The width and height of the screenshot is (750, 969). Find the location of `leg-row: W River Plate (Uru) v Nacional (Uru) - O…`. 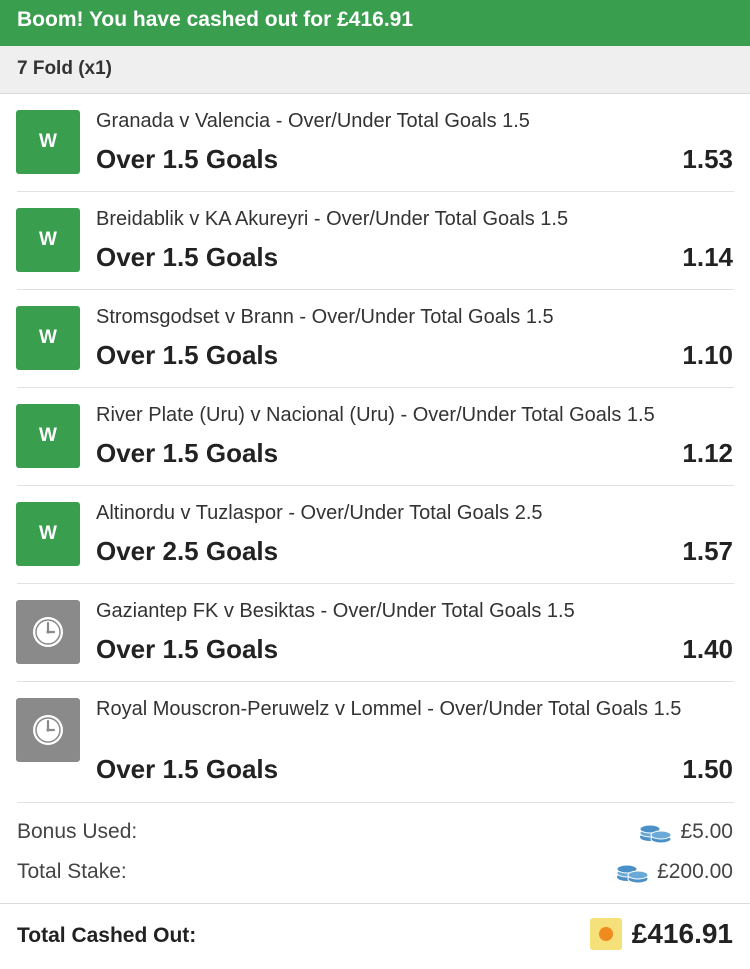

leg-row: W River Plate (Uru) v Nacional (Uru) - O… is located at coordinates (375, 437).